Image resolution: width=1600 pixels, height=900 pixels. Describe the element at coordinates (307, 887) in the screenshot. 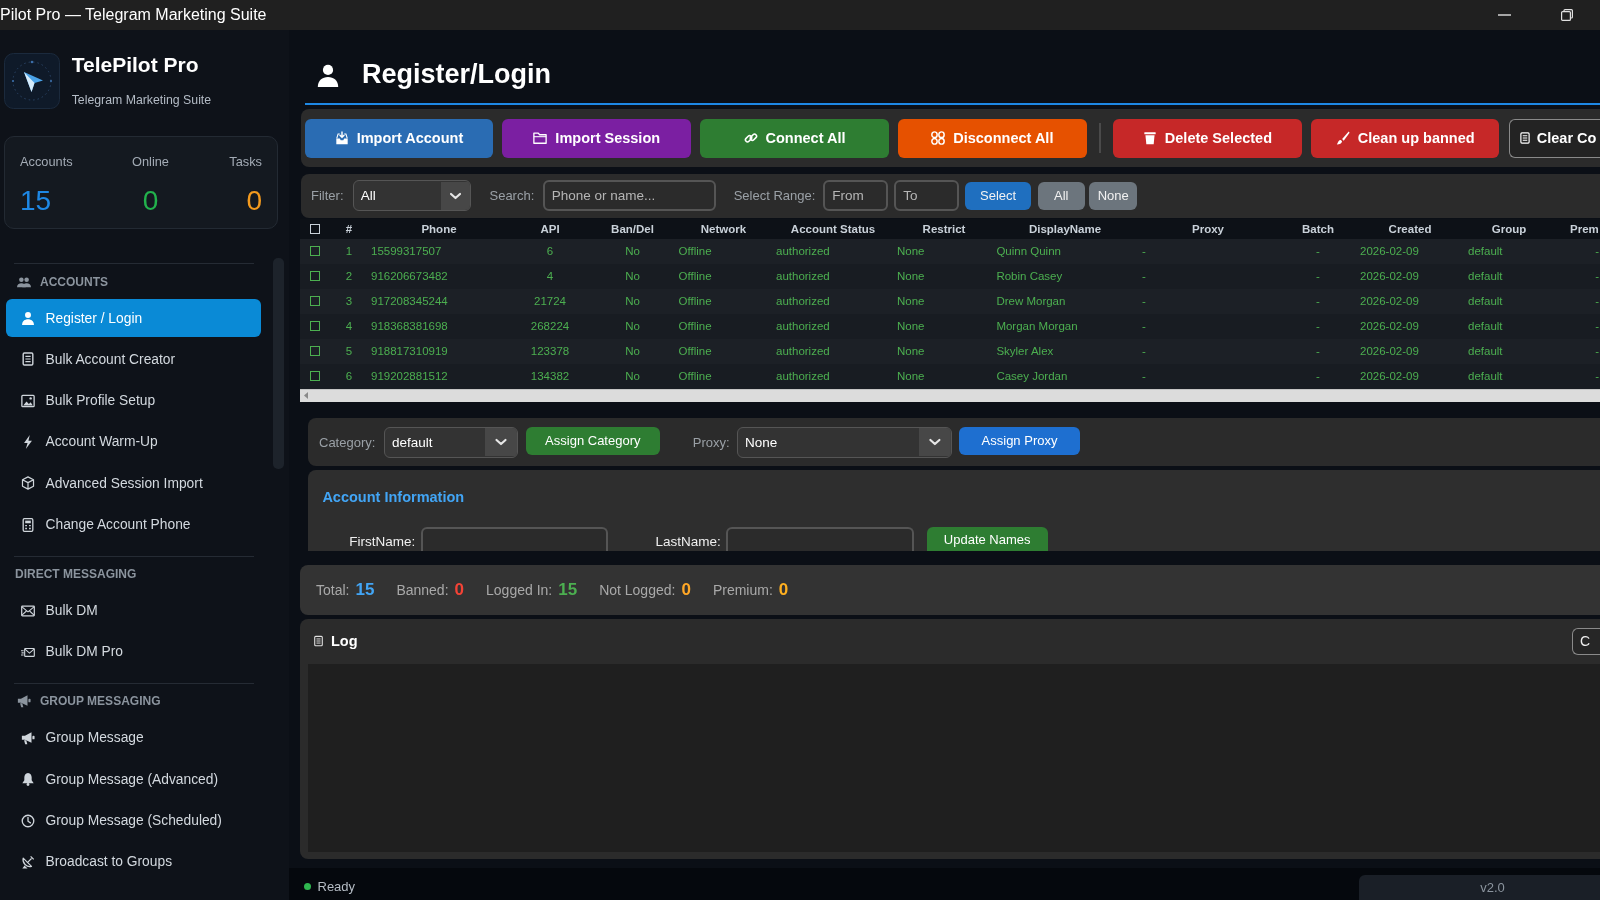

I see `status-dot-icon` at that location.